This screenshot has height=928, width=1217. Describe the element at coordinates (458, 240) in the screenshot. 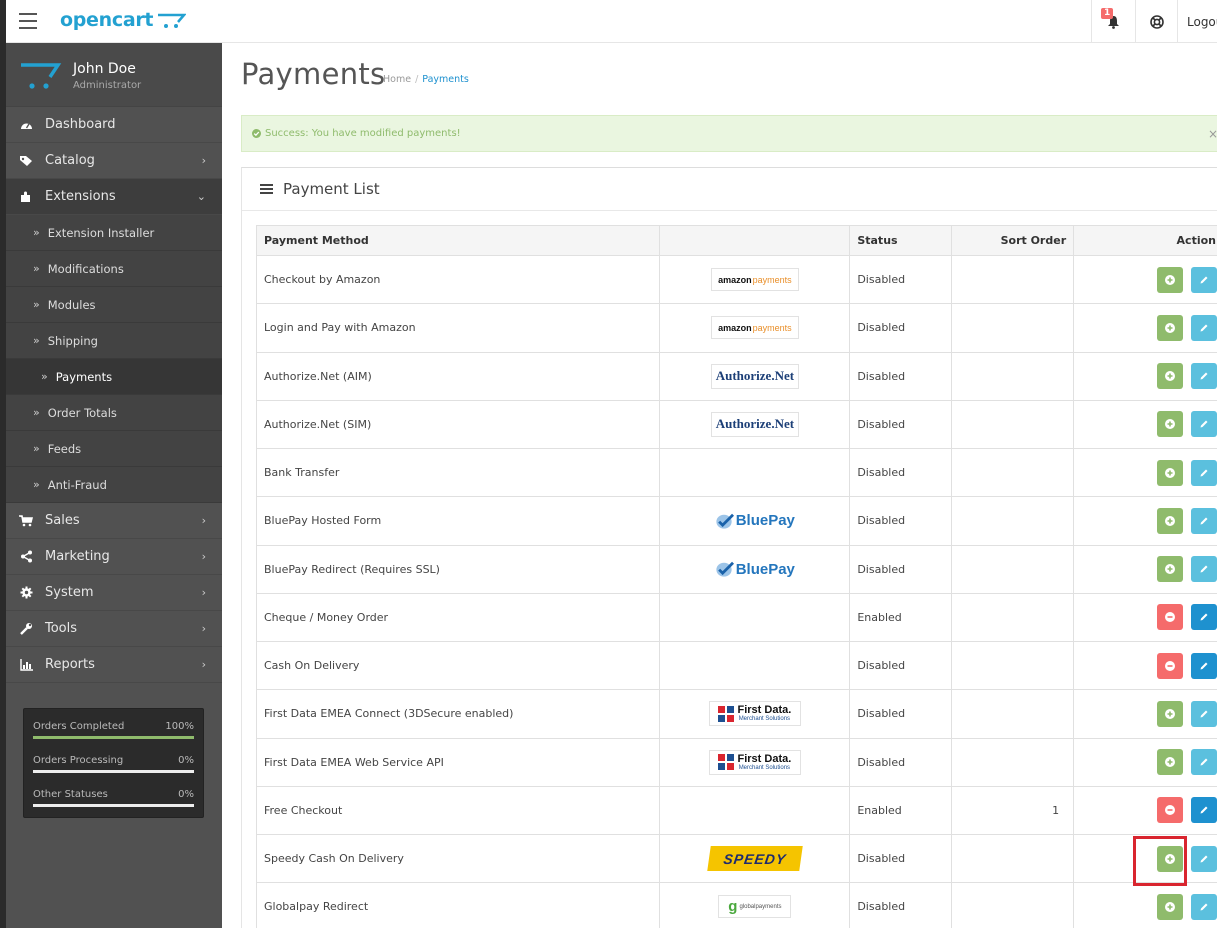

I see `column-header-payment-method: Payment Method` at that location.